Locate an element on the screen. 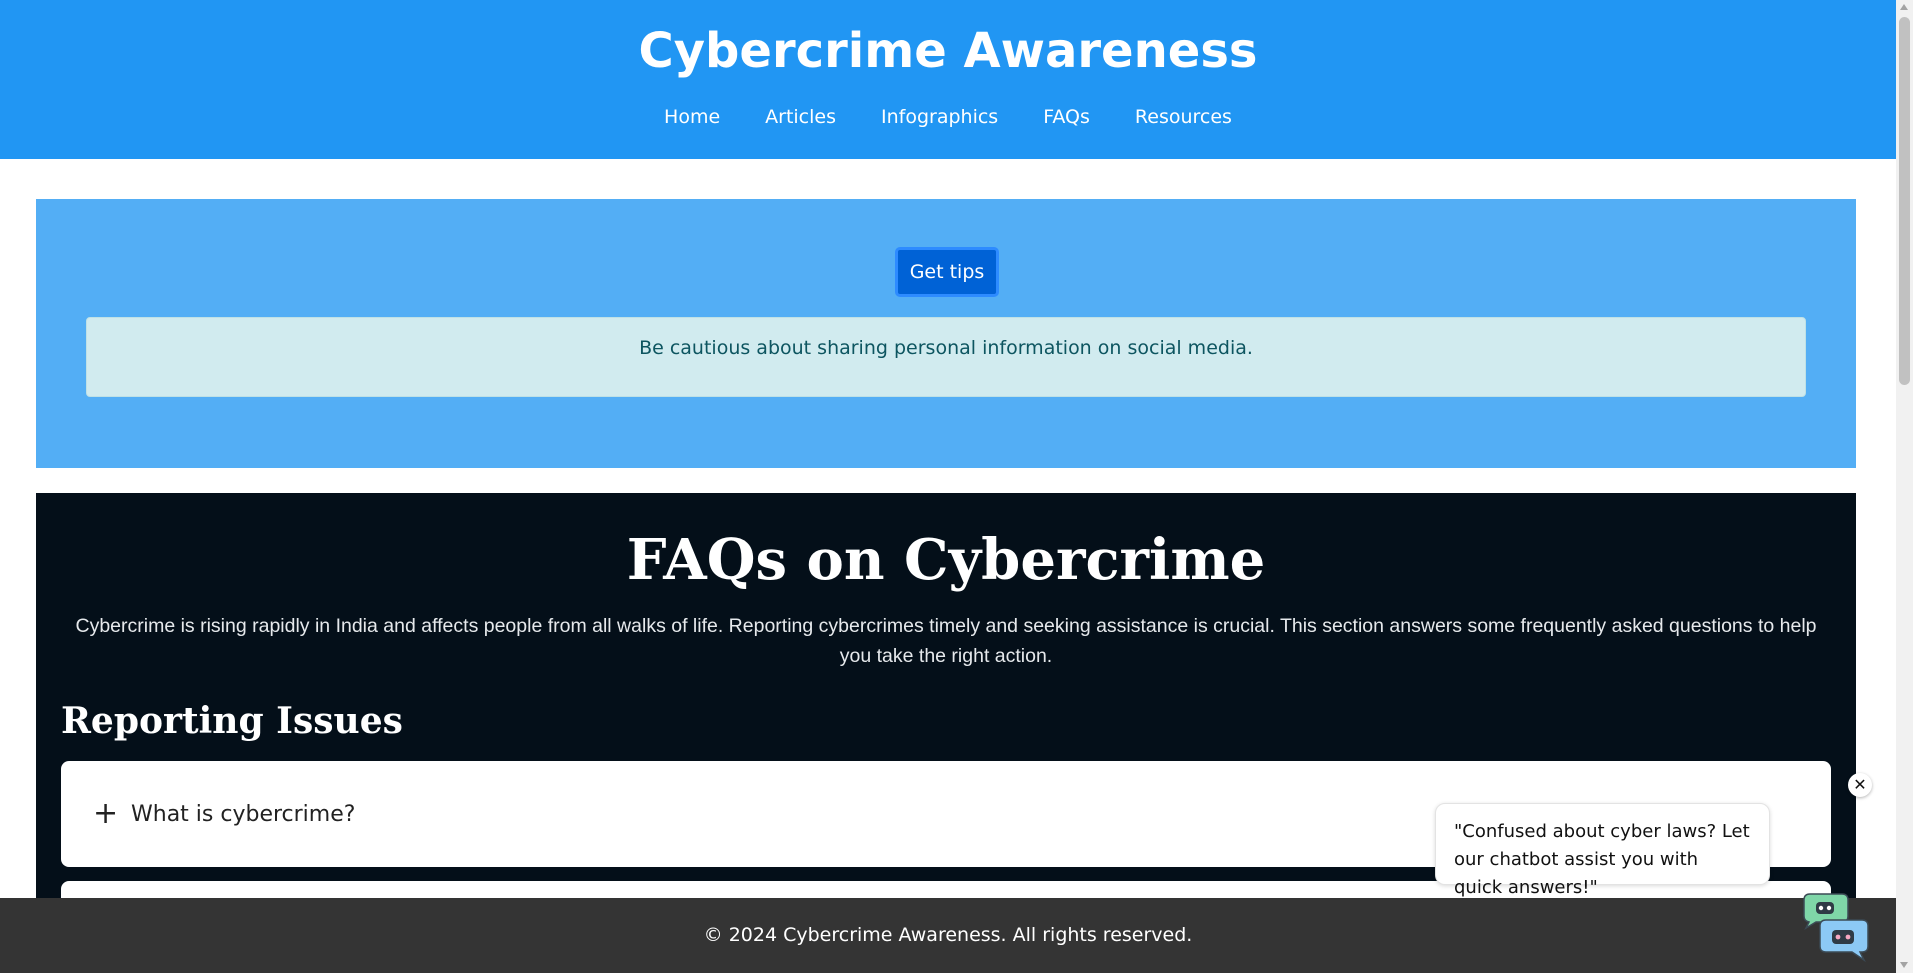 This screenshot has height=973, width=1913. scroll-down-arrow-icon is located at coordinates (1904, 965).